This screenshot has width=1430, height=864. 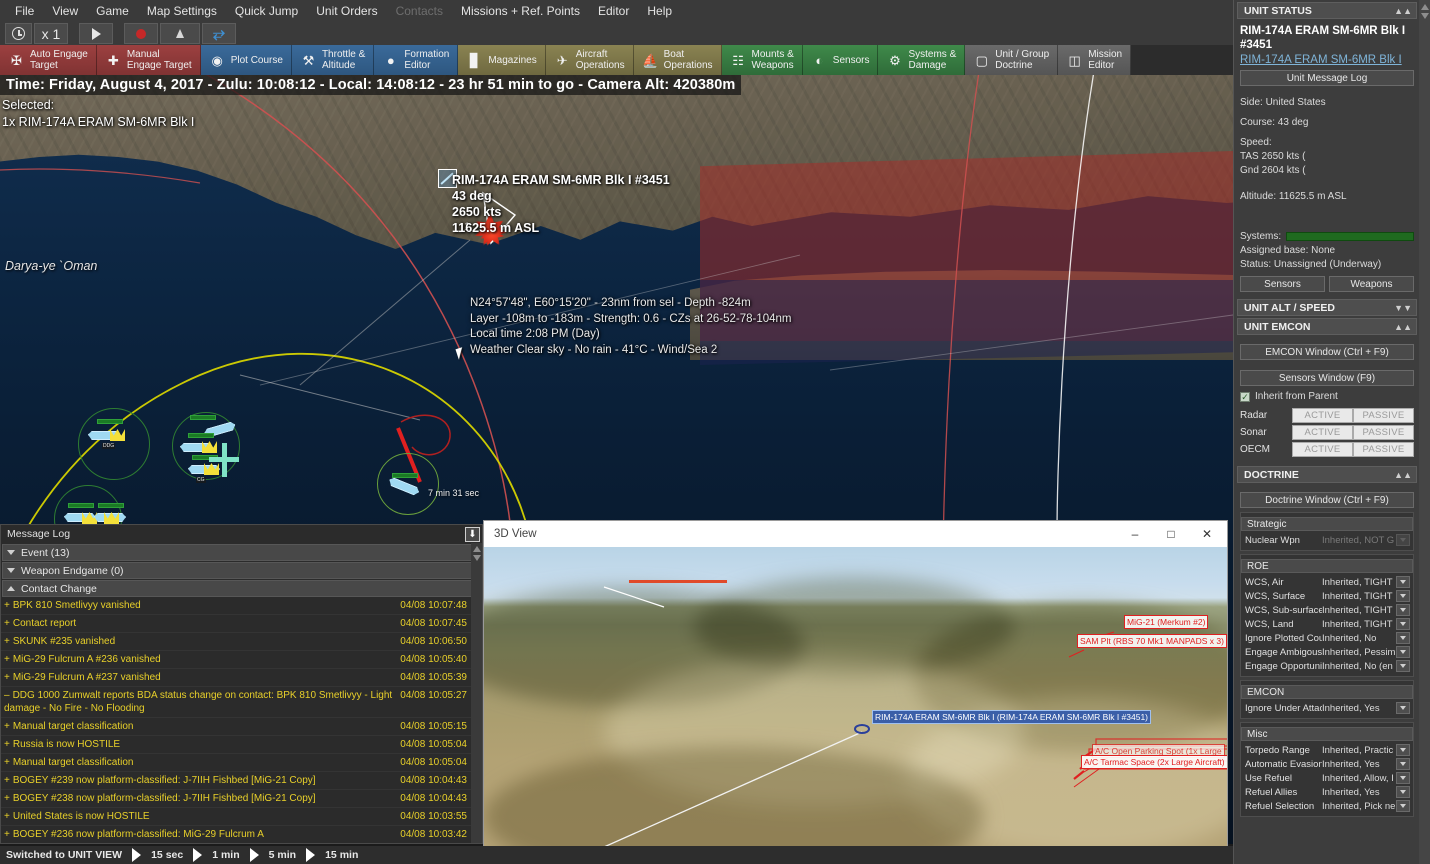 I want to click on emcon-window-button: EMCON Window (Ctrl + F9), so click(x=1327, y=352).